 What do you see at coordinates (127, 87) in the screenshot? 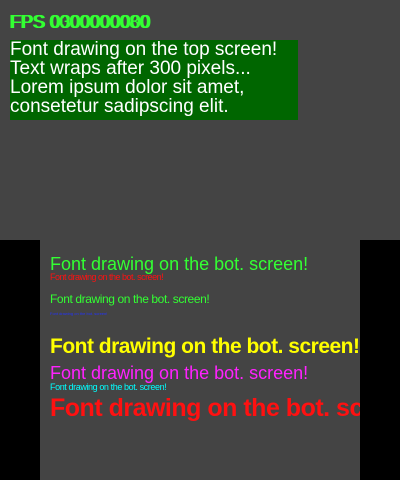
I see `top-text-line: Lorem ipsum dolor sit amet,` at bounding box center [127, 87].